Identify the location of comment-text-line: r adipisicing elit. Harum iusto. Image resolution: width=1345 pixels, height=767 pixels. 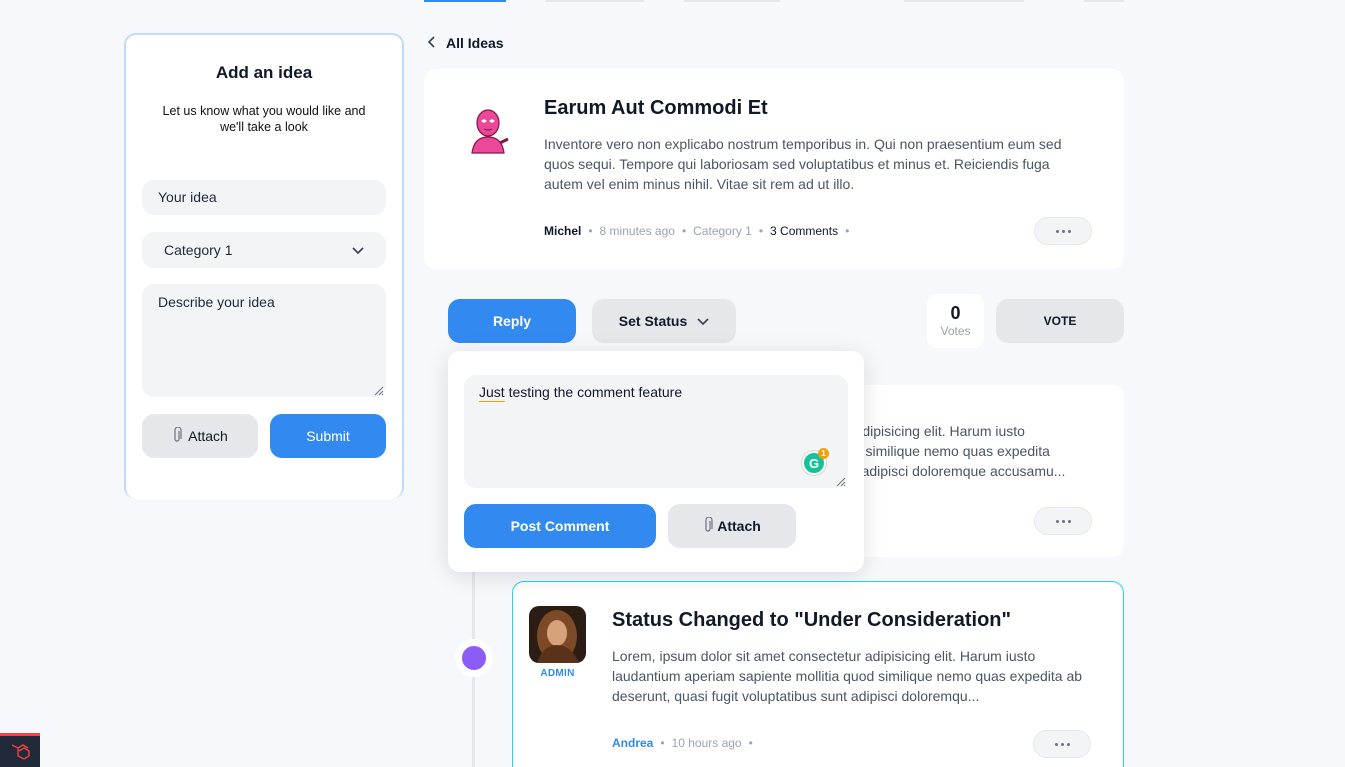
(935, 431).